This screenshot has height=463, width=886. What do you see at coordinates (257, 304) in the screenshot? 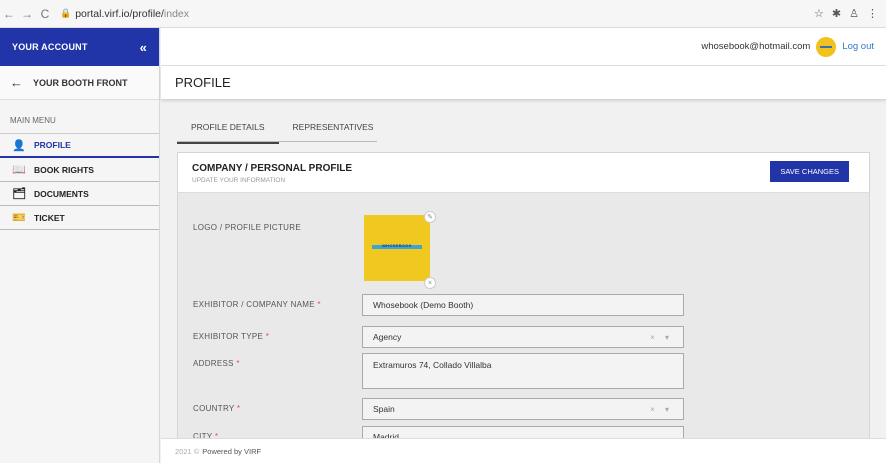
I see `company-name-label: EXHIBITOR / COMPANY NAME *` at bounding box center [257, 304].